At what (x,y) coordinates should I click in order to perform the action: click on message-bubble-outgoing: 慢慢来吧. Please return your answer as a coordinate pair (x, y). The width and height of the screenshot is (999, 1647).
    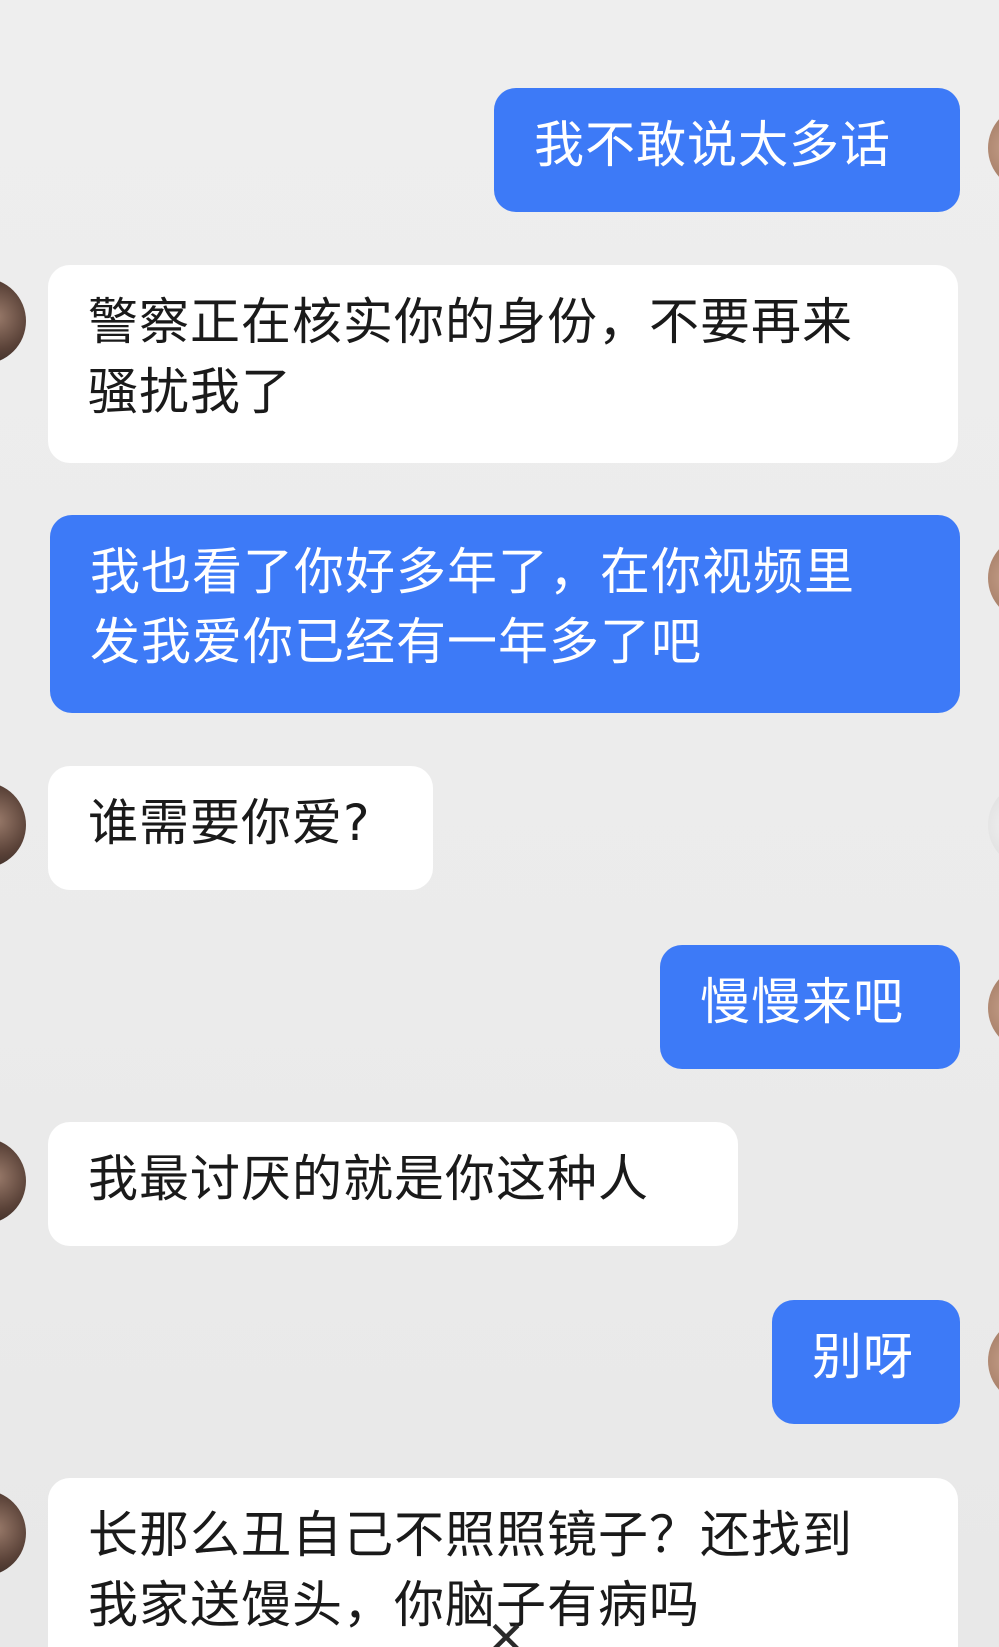
    Looking at the image, I should click on (810, 1007).